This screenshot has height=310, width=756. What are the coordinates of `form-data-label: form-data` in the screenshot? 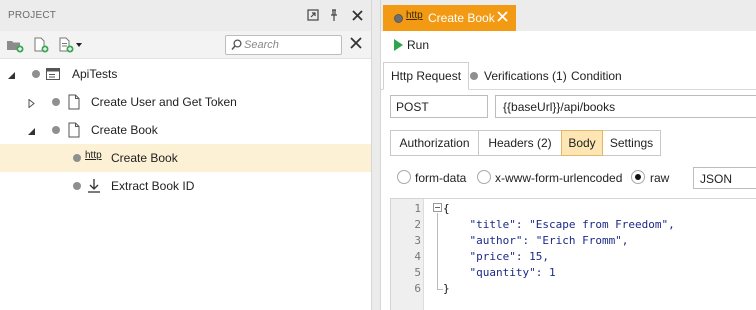 It's located at (441, 178).